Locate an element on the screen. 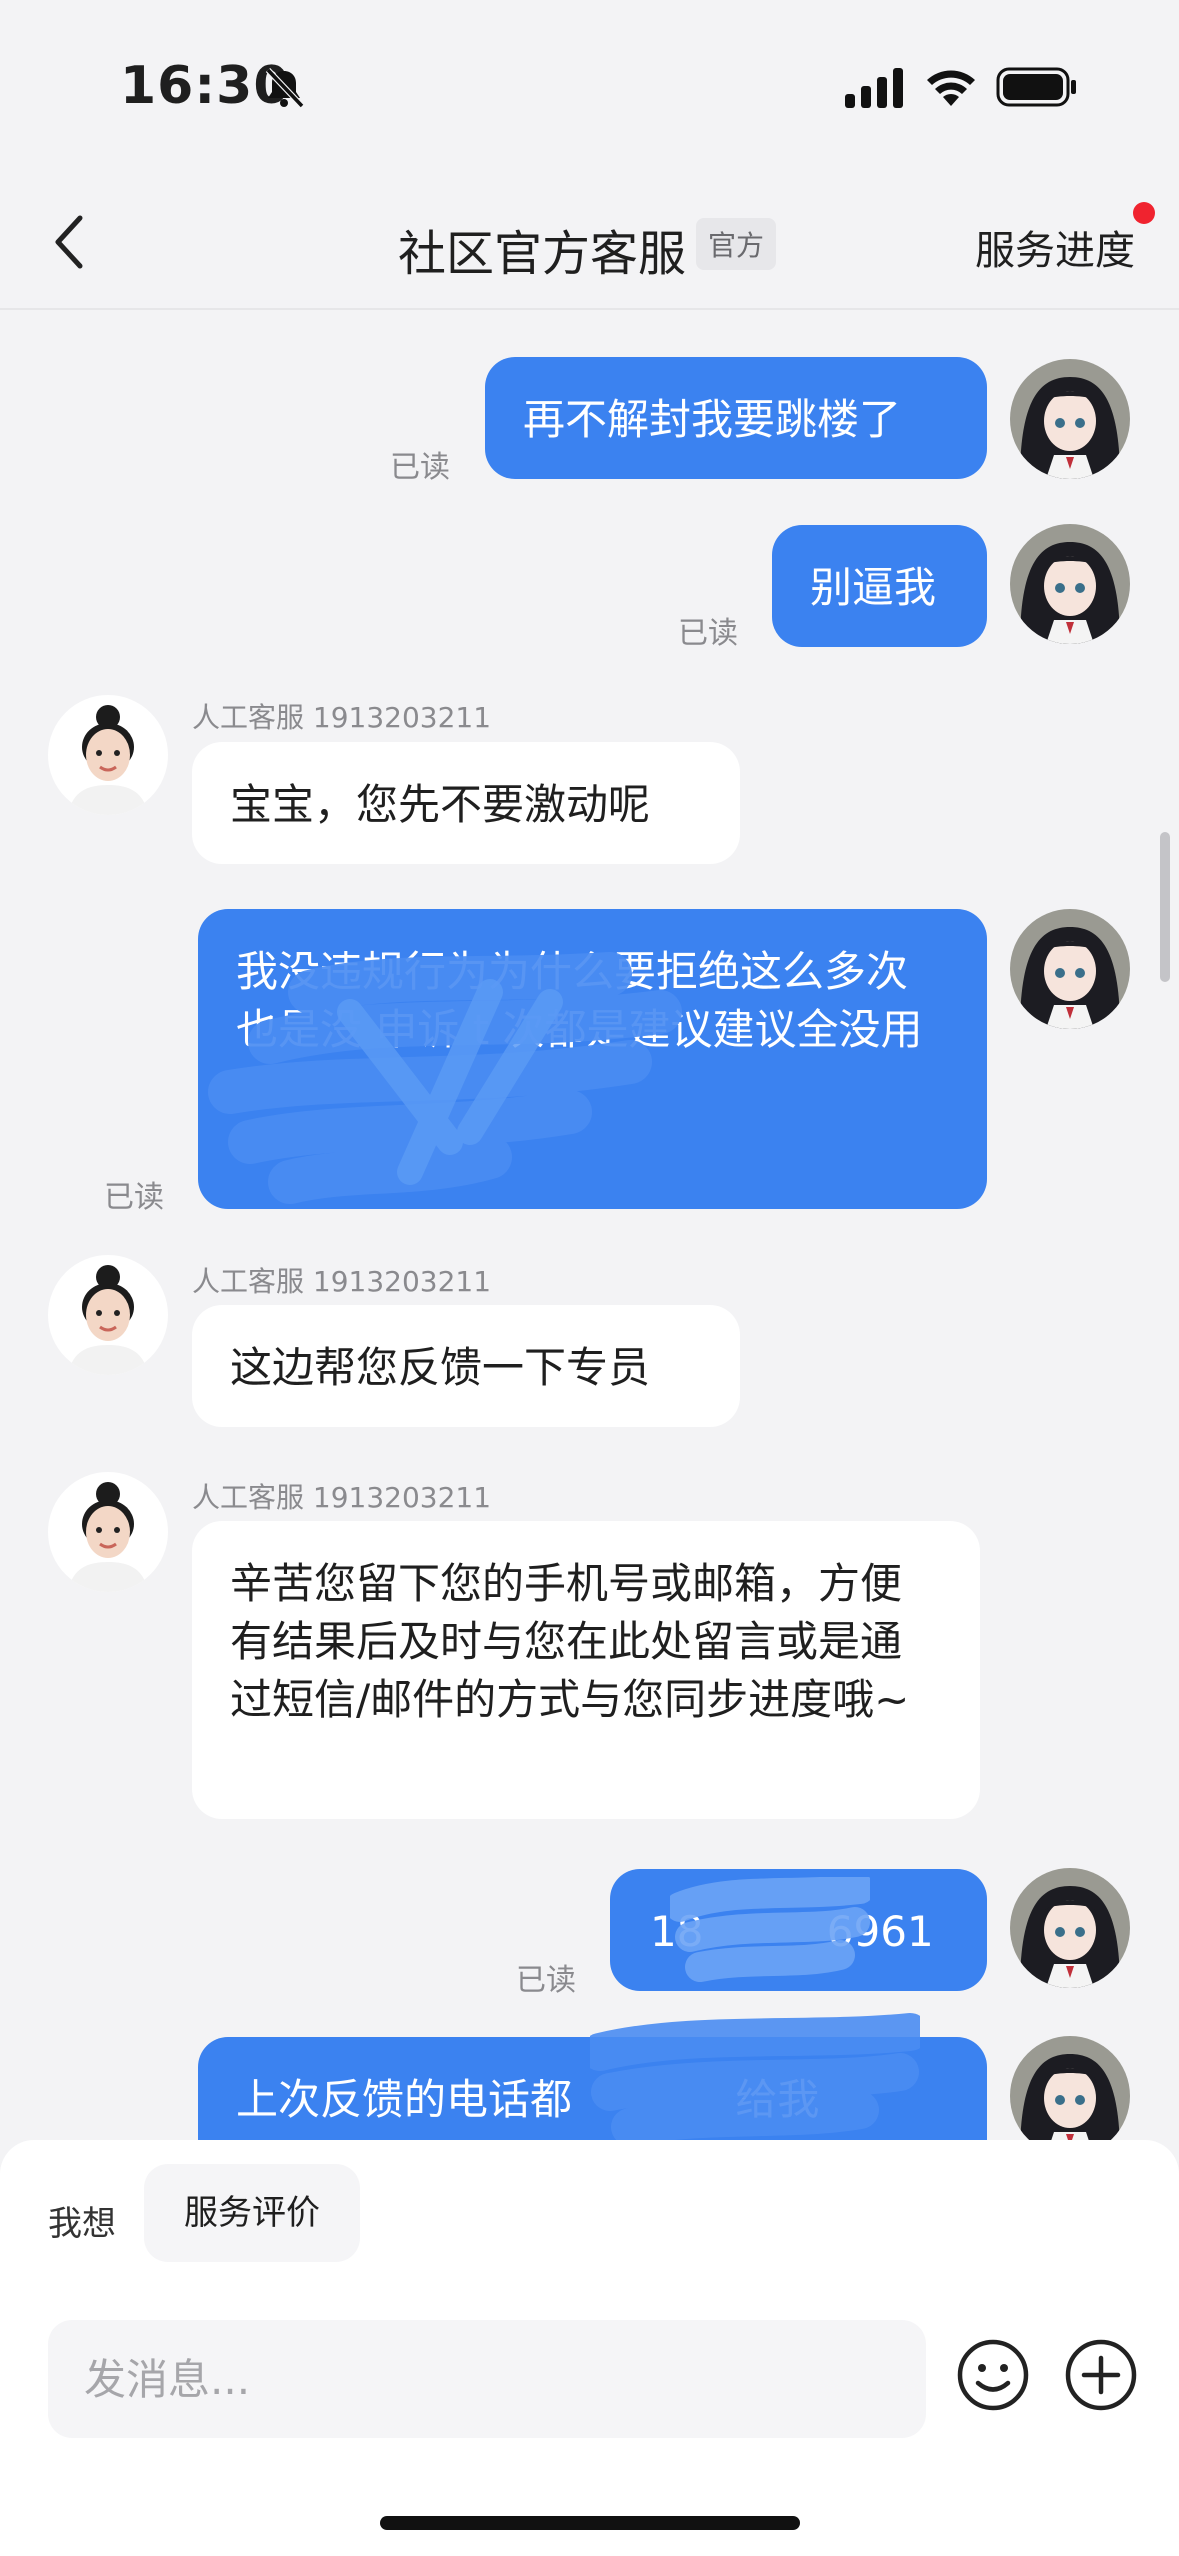  wifi-icon is located at coordinates (951, 88).